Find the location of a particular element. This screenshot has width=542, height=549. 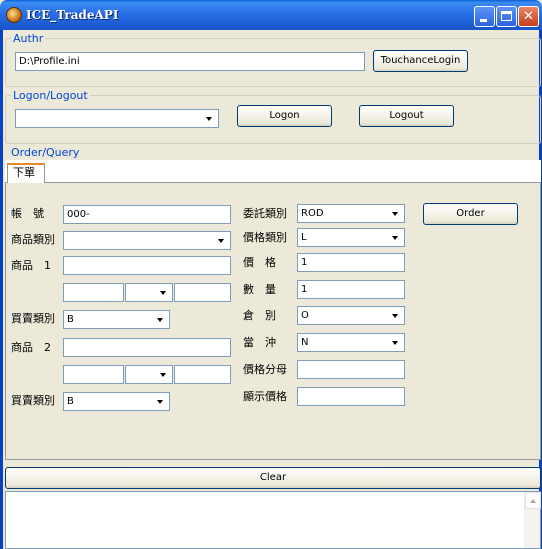

price-input: 1 is located at coordinates (351, 262).